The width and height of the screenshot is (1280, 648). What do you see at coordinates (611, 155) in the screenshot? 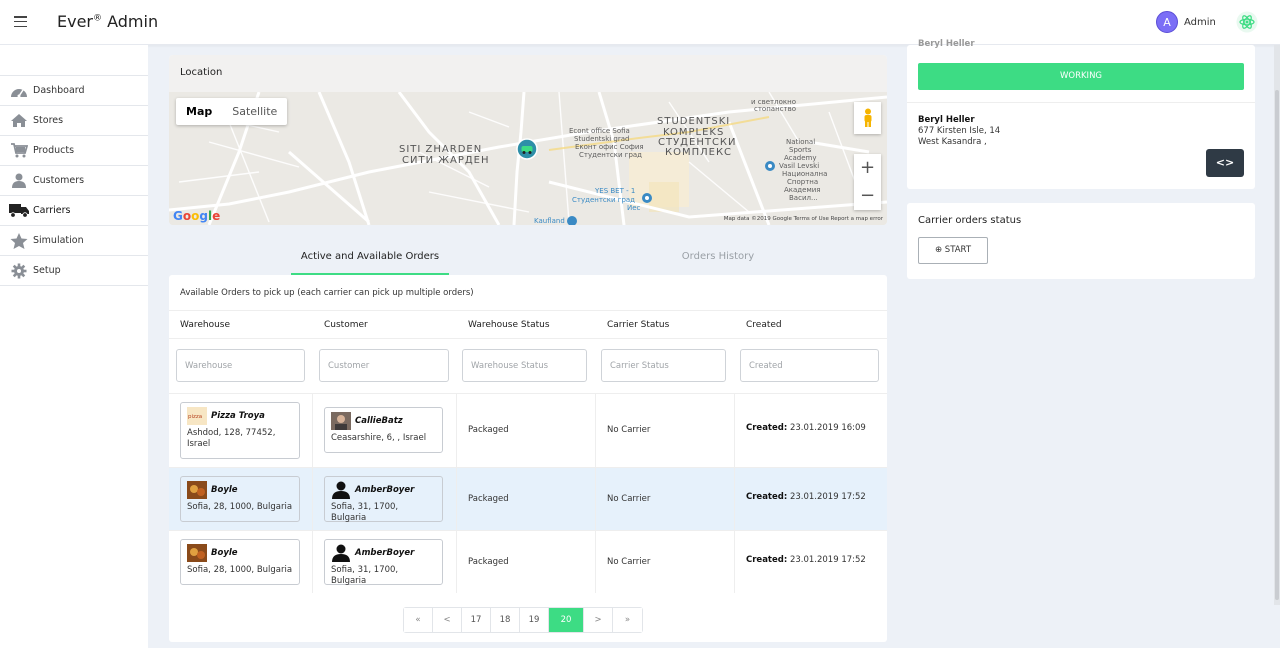
I see `map-label: Студентски град` at bounding box center [611, 155].